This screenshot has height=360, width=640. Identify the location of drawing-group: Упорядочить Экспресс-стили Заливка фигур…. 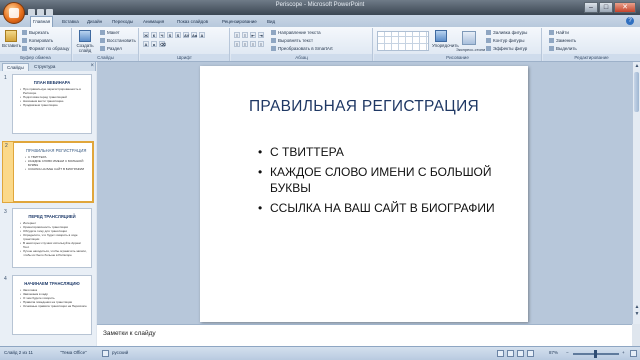
(458, 44).